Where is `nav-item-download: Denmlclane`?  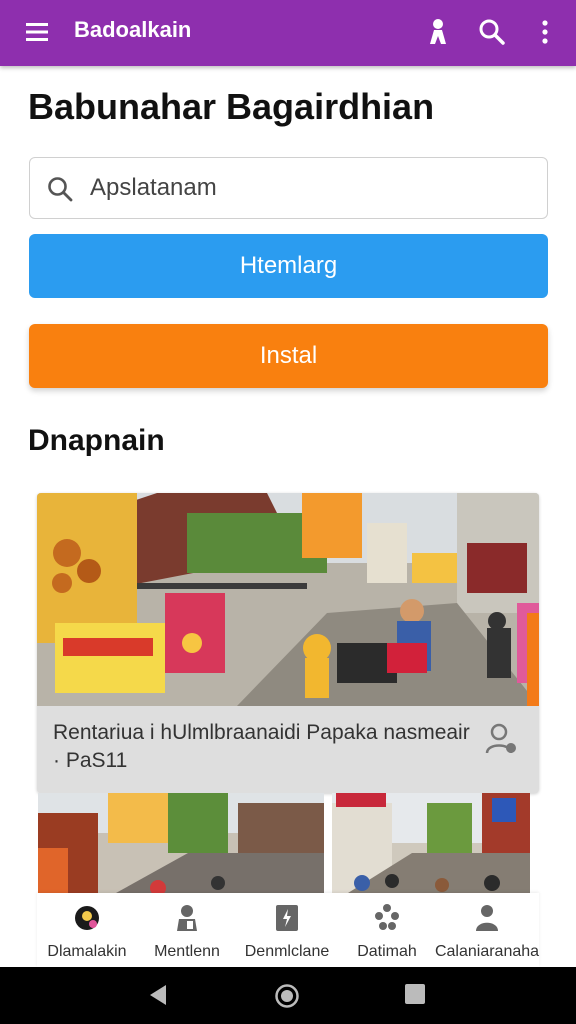
nav-item-download: Denmlclane is located at coordinates (287, 930).